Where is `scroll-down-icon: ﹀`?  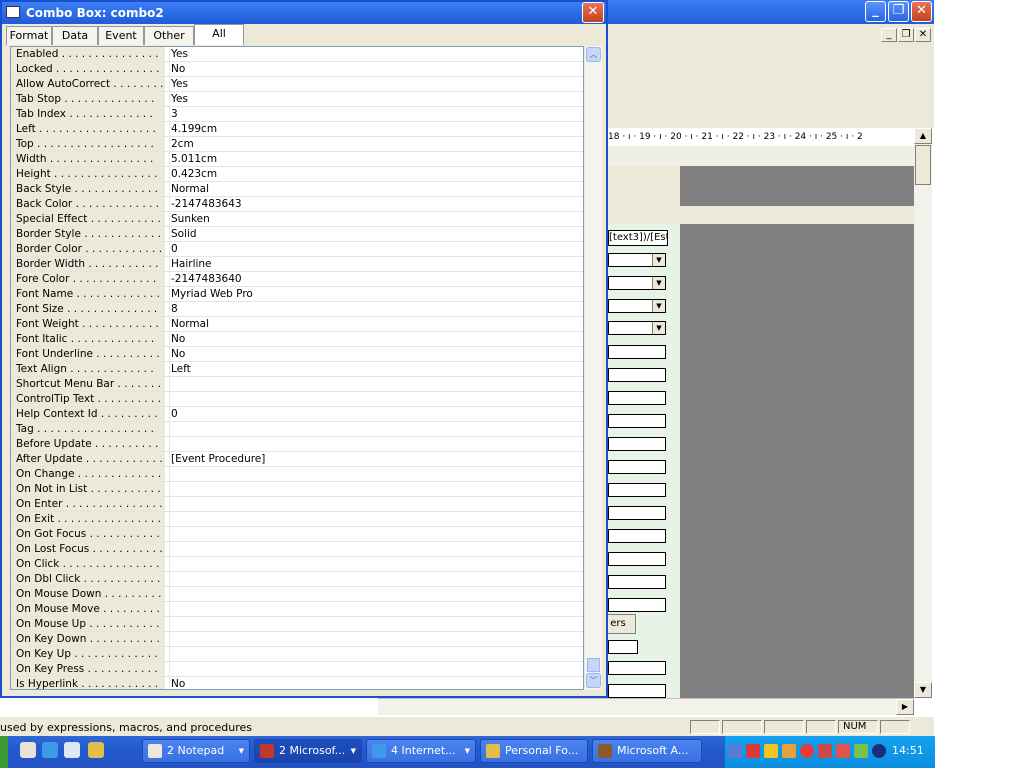 scroll-down-icon: ﹀ is located at coordinates (593, 680).